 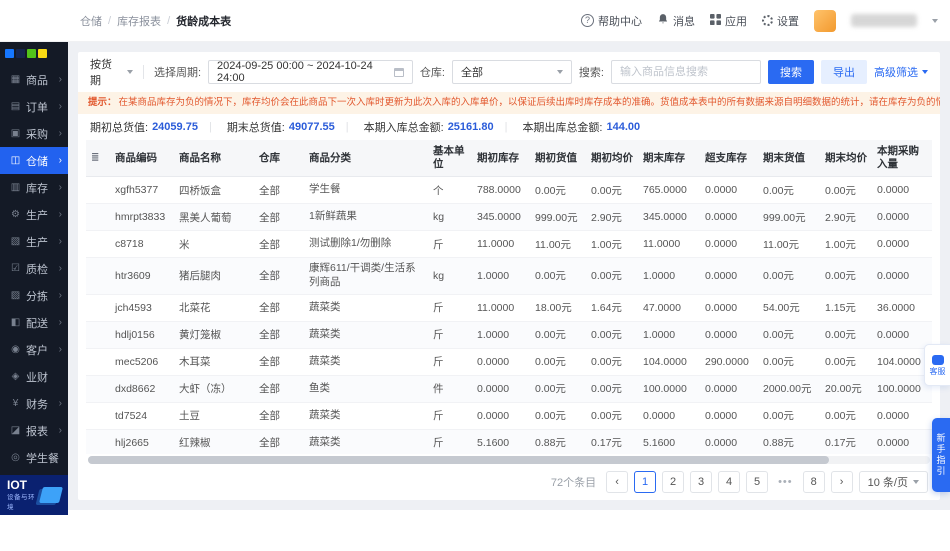 What do you see at coordinates (673, 482) in the screenshot?
I see `page-button: 2` at bounding box center [673, 482].